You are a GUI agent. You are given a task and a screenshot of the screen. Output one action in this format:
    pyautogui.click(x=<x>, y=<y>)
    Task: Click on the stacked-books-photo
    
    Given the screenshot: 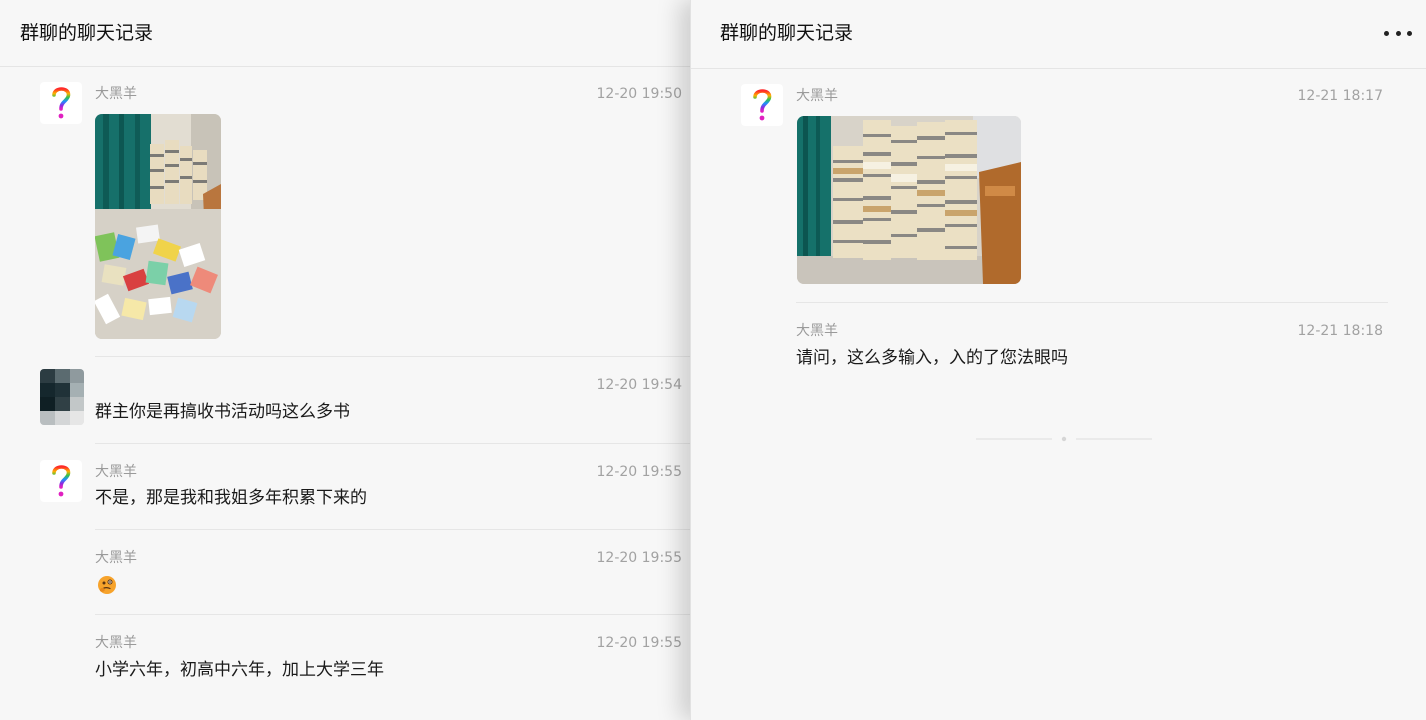 What is the action you would take?
    pyautogui.click(x=909, y=200)
    